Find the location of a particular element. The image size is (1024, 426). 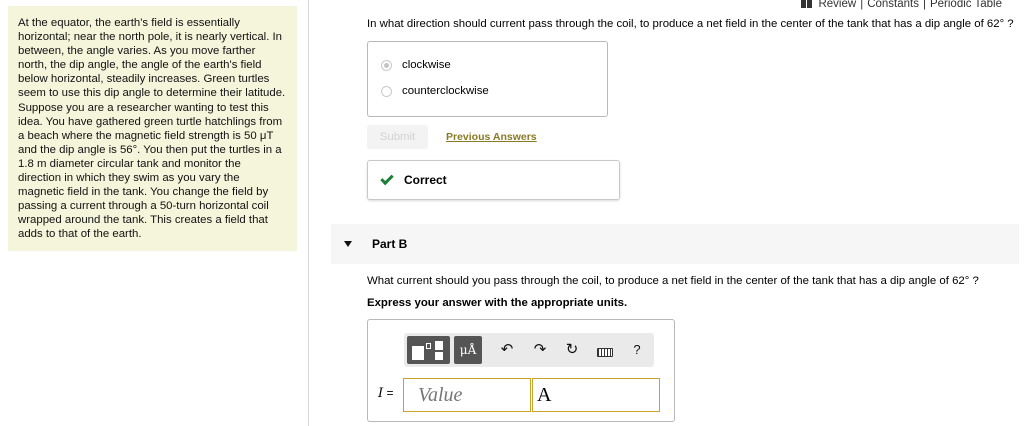

feedback-correct: Correct is located at coordinates (493, 180).